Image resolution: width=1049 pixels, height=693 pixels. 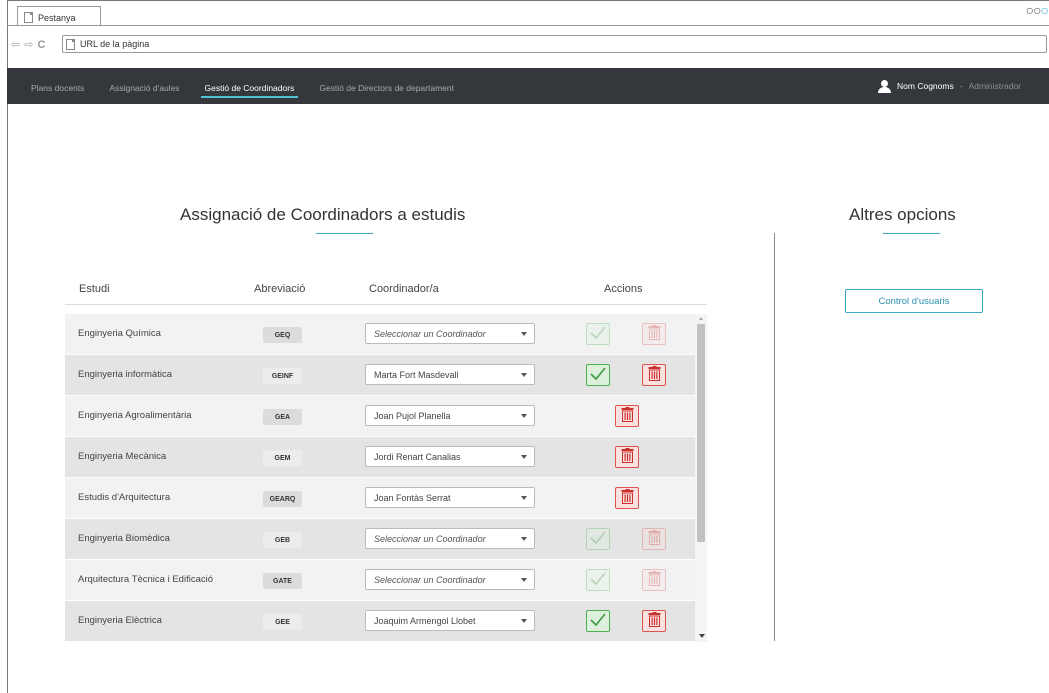 What do you see at coordinates (249, 86) in the screenshot?
I see `nav-item-gestio-coordinadors: Gestió de Coordinadors` at bounding box center [249, 86].